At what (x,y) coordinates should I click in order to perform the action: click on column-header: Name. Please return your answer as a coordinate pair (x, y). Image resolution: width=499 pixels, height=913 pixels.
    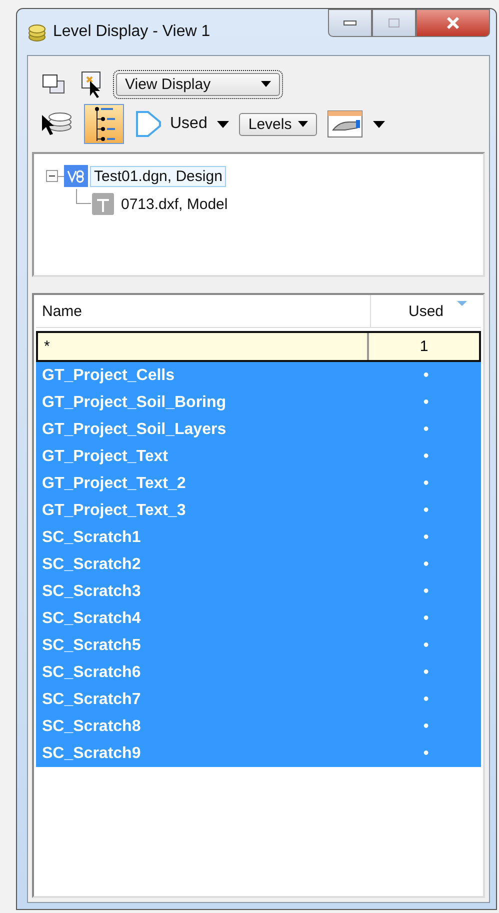
    Looking at the image, I should click on (203, 311).